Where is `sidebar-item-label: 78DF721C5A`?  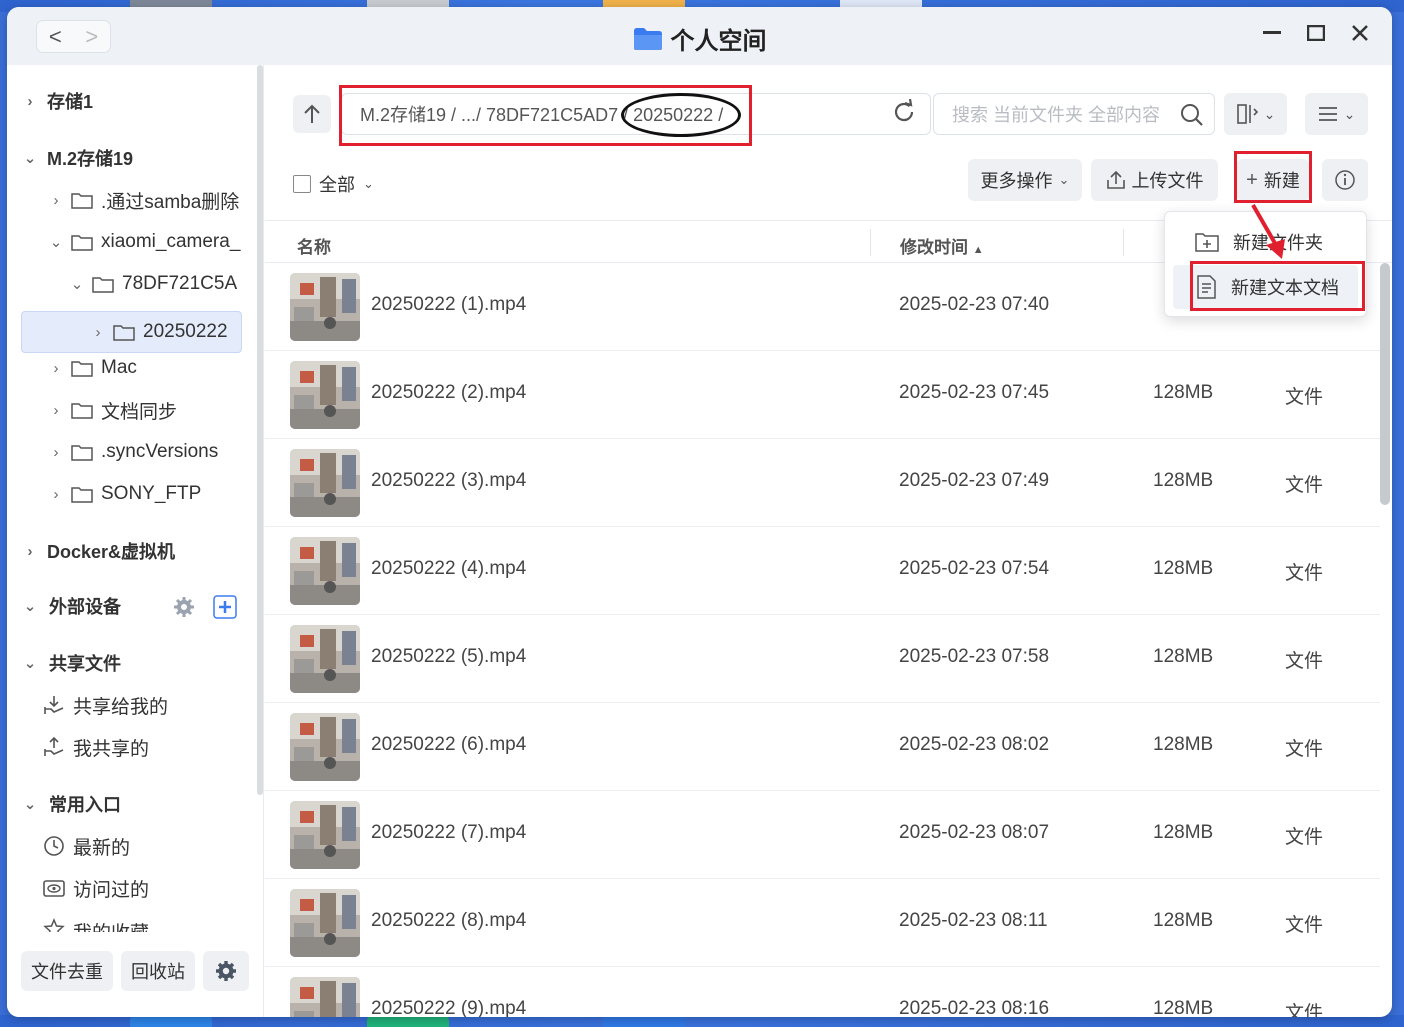
sidebar-item-label: 78DF721C5A is located at coordinates (180, 283).